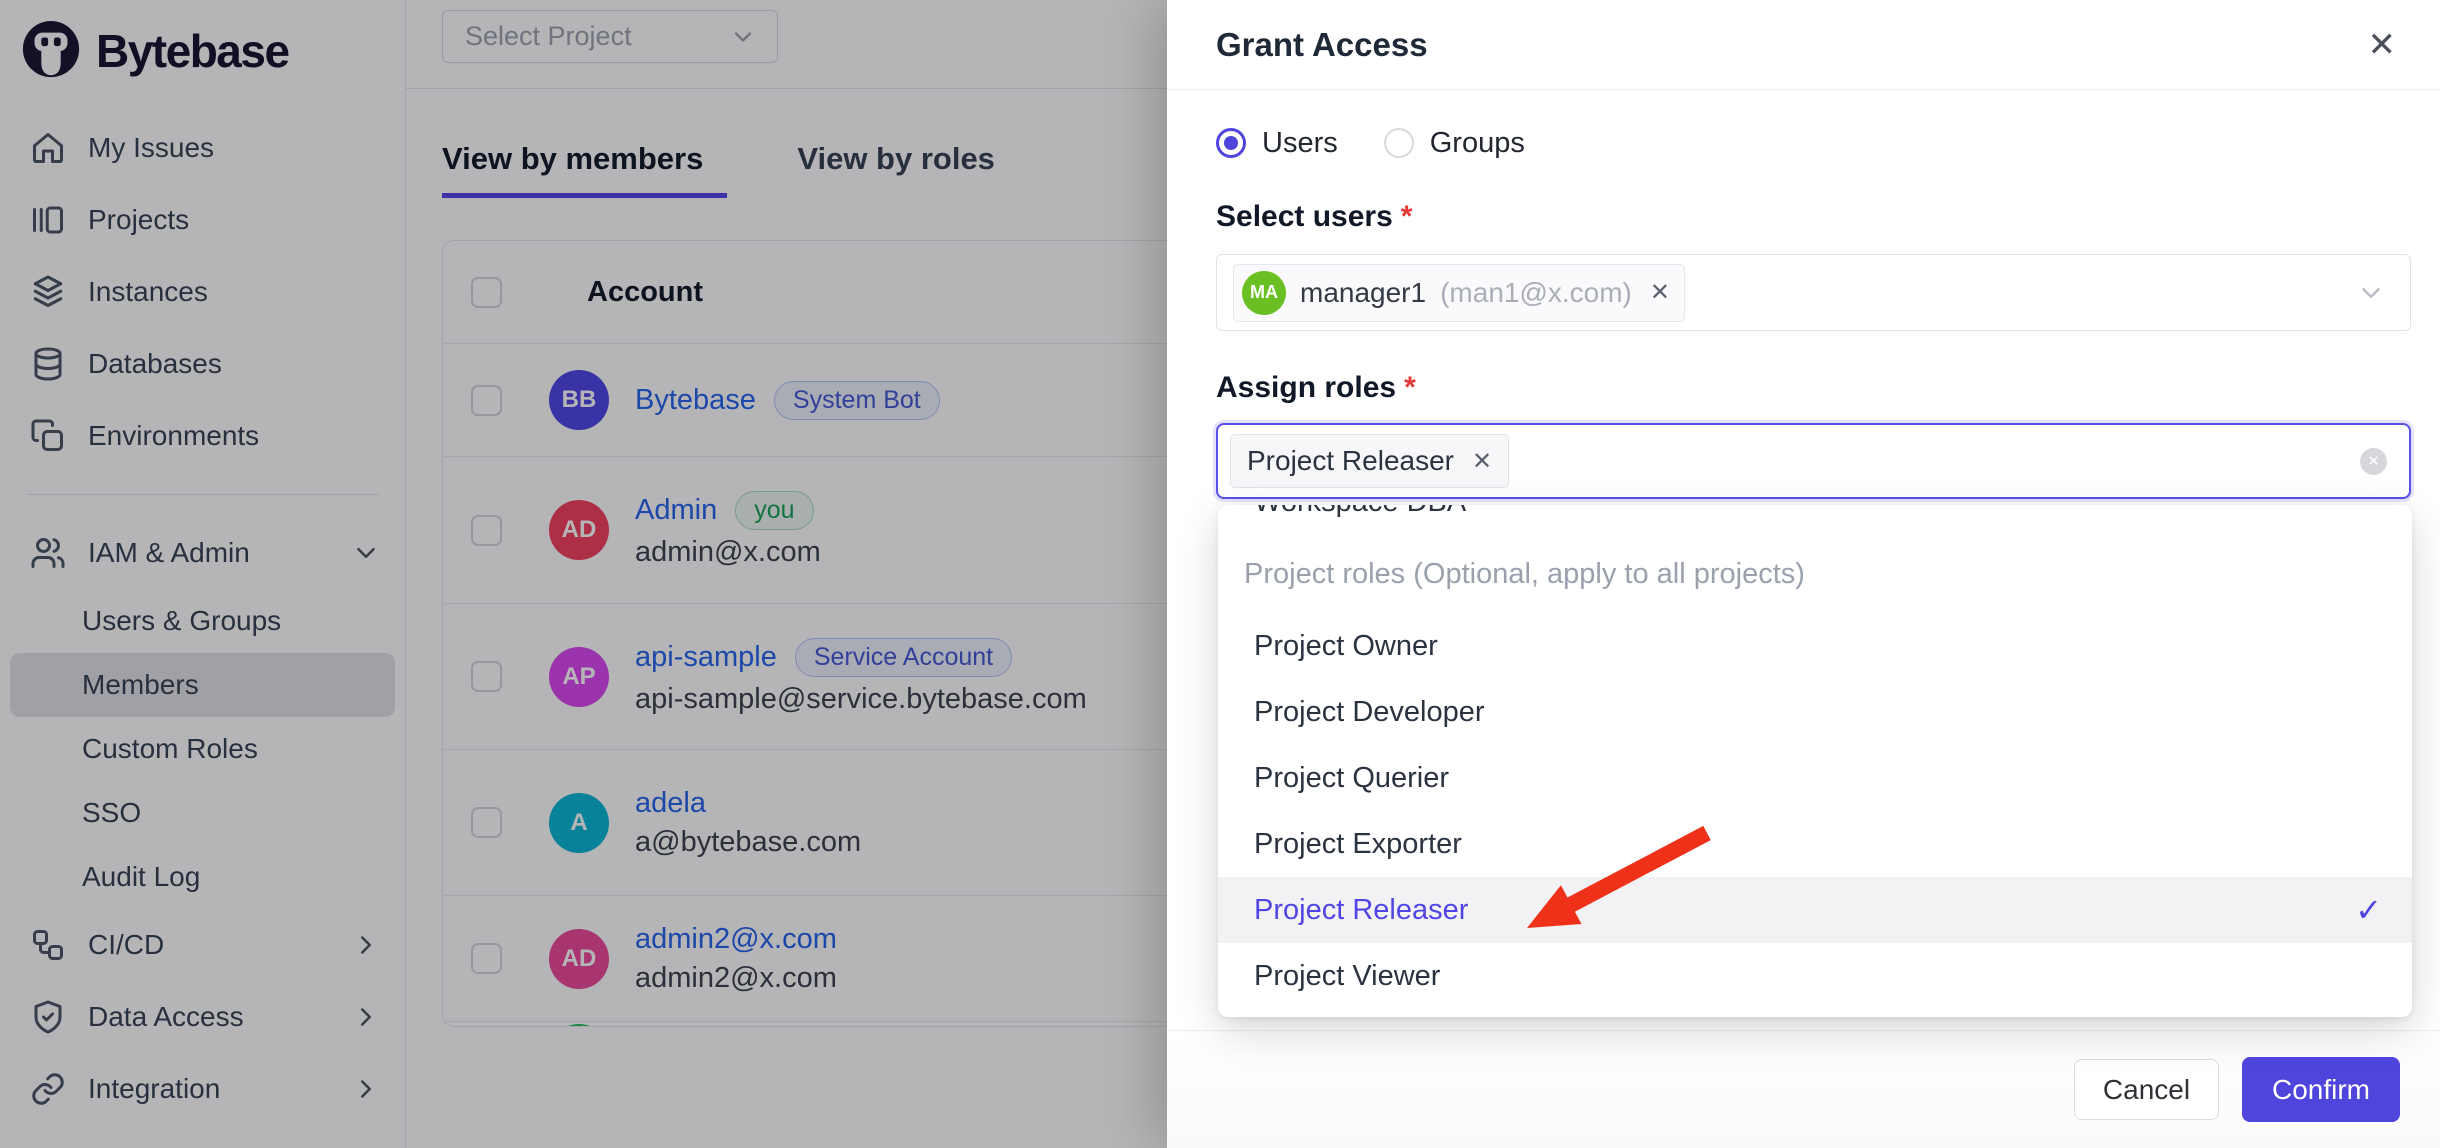 This screenshot has height=1148, width=2440. What do you see at coordinates (1314, 216) in the screenshot?
I see `select-users-label: Select users *` at bounding box center [1314, 216].